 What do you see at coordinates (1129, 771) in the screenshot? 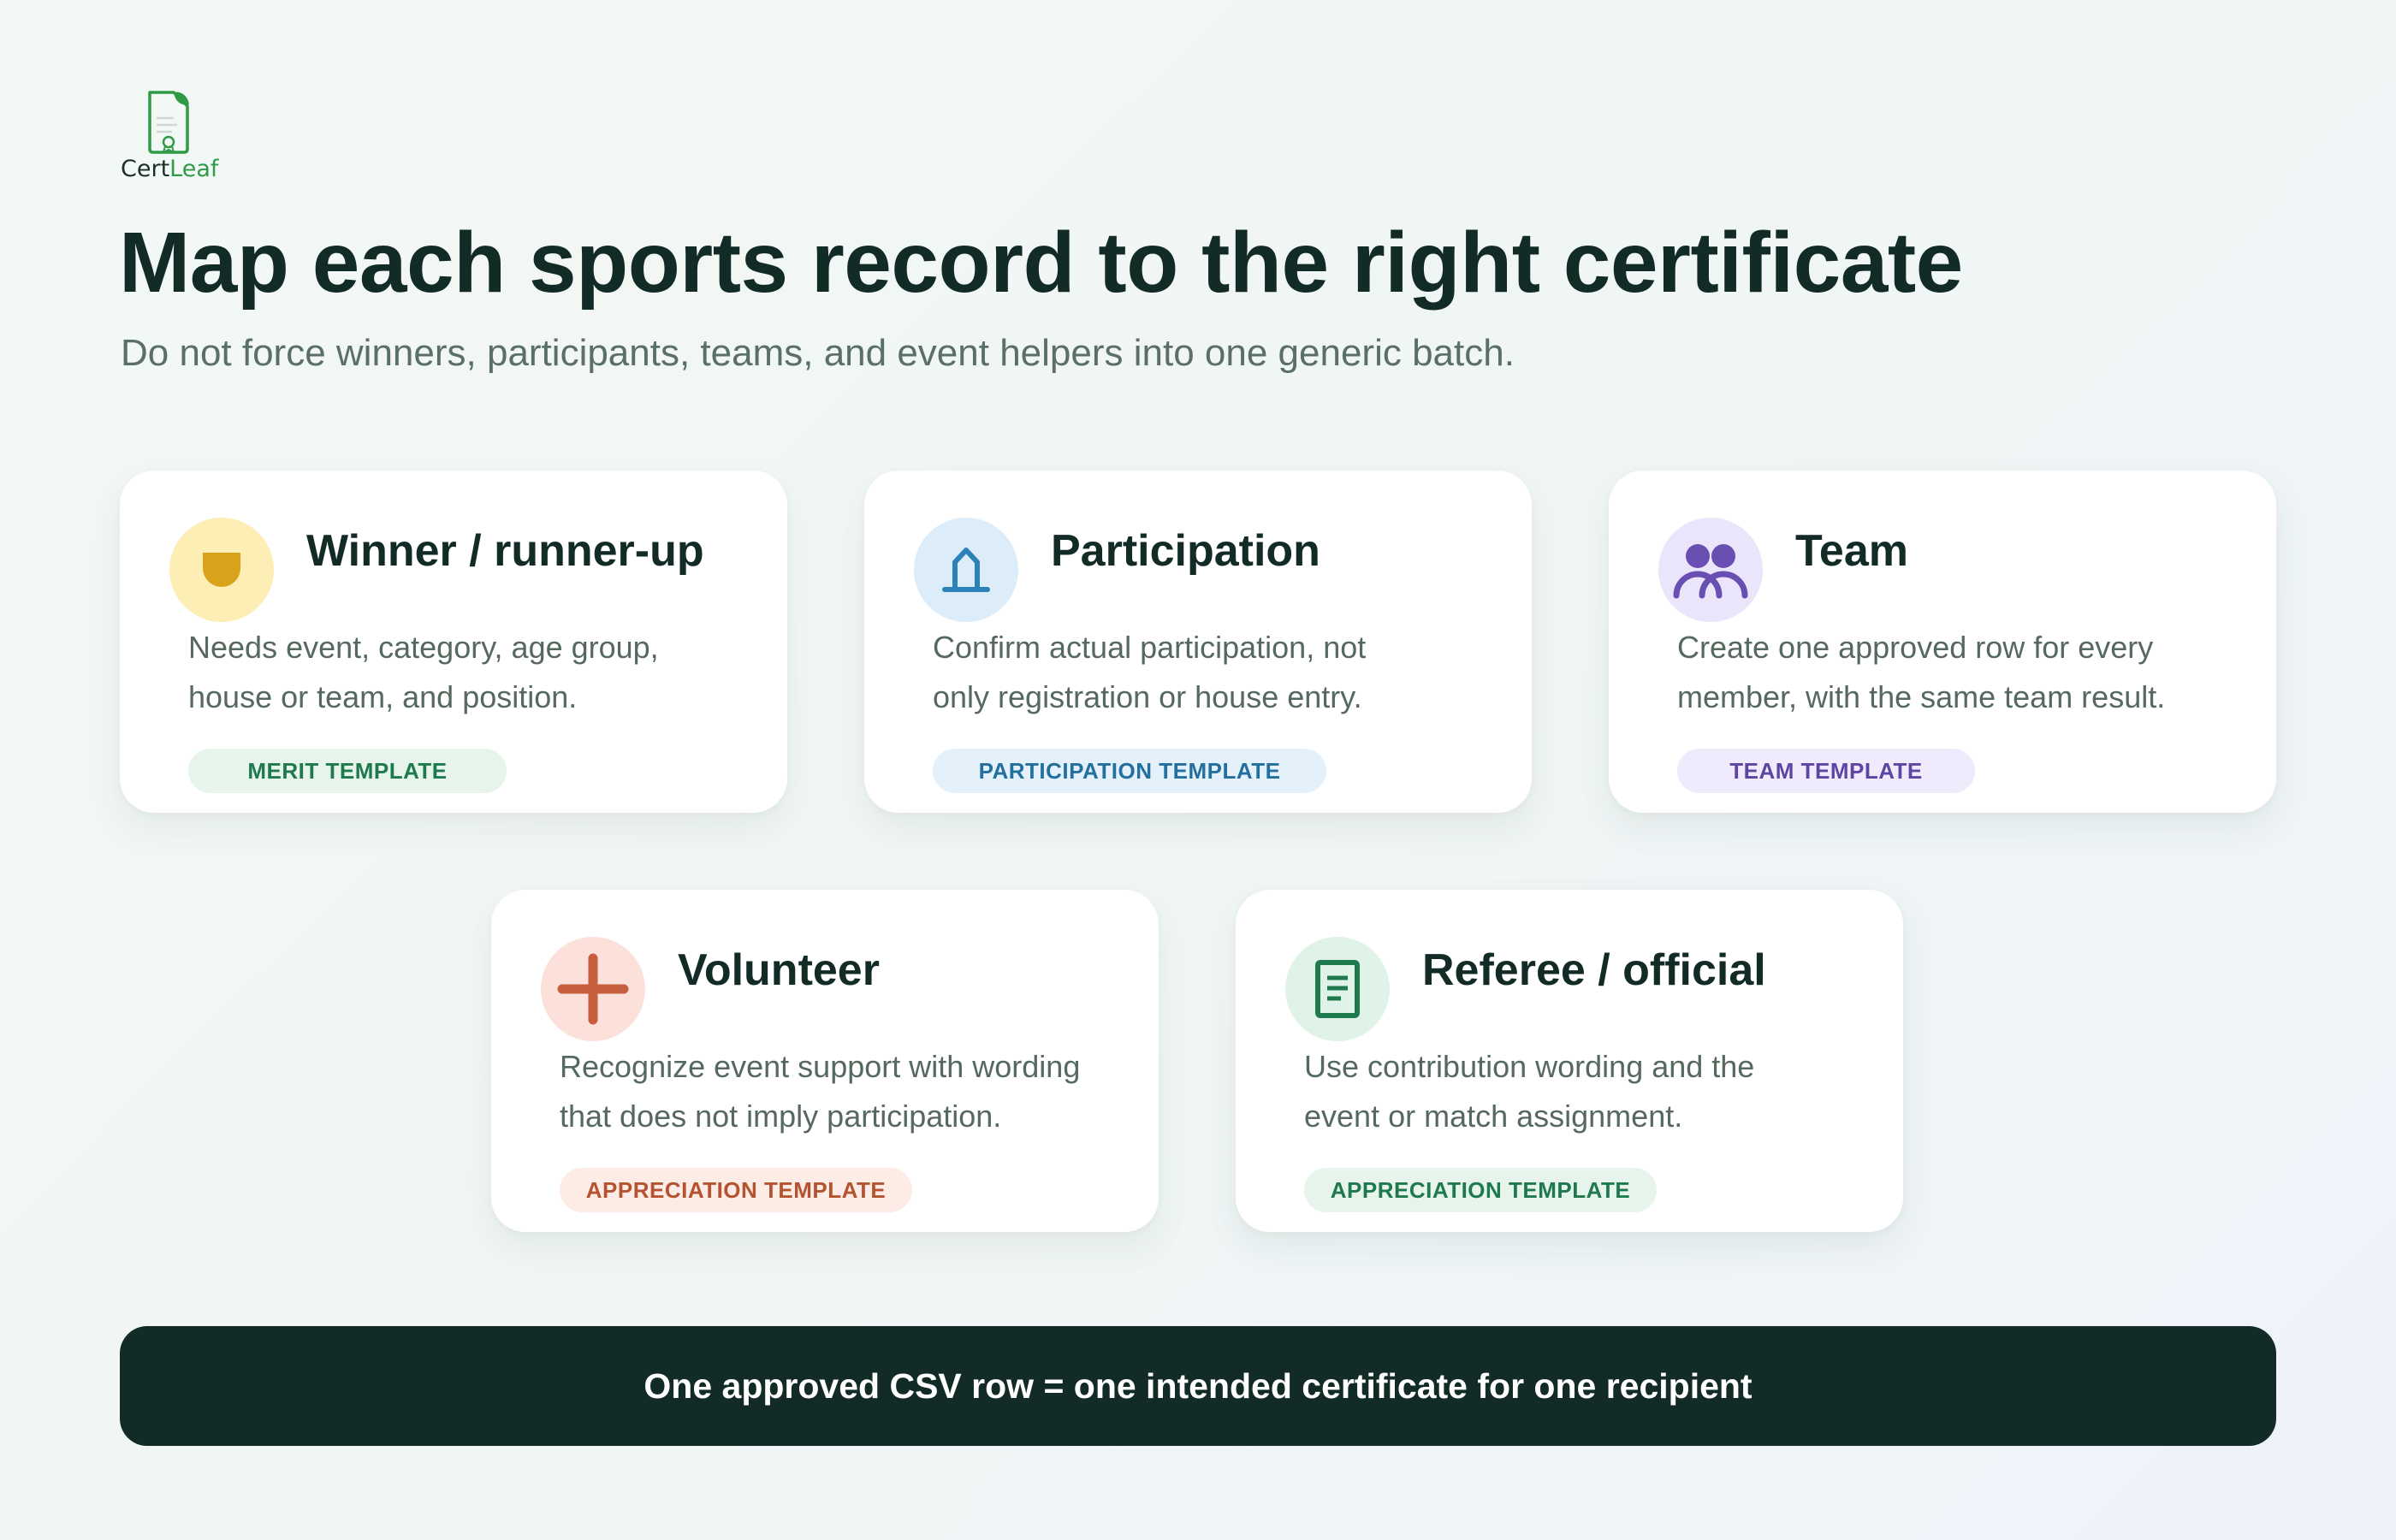
I see `participation-template-badge: PARTICIPATION TEMPLATE` at bounding box center [1129, 771].